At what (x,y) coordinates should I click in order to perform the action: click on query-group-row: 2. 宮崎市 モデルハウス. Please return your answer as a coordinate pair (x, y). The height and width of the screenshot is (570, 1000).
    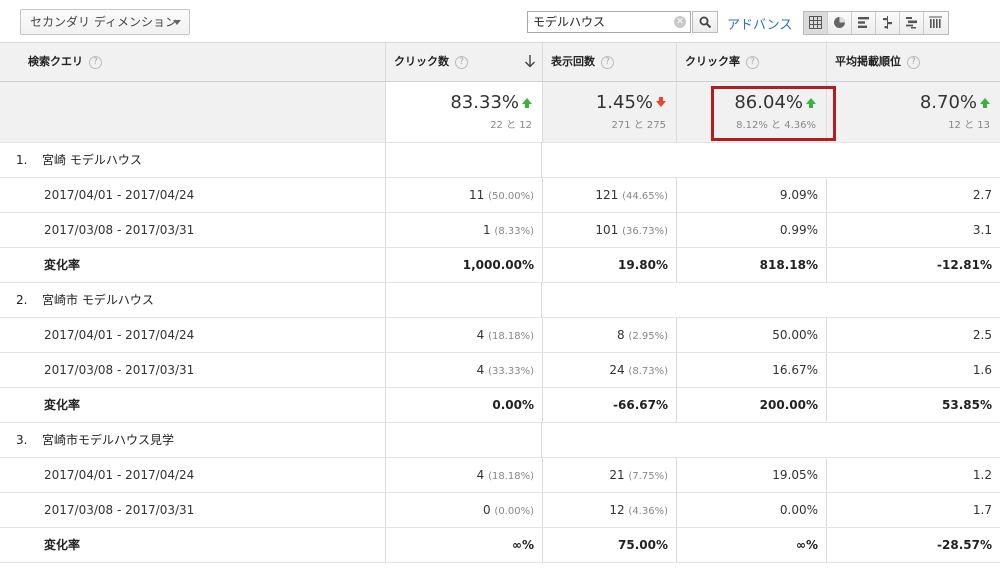
    Looking at the image, I should click on (500, 300).